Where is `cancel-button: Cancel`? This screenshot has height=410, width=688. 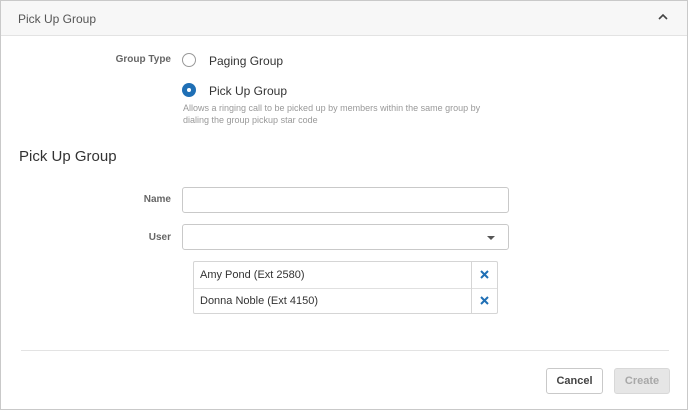 cancel-button: Cancel is located at coordinates (574, 381).